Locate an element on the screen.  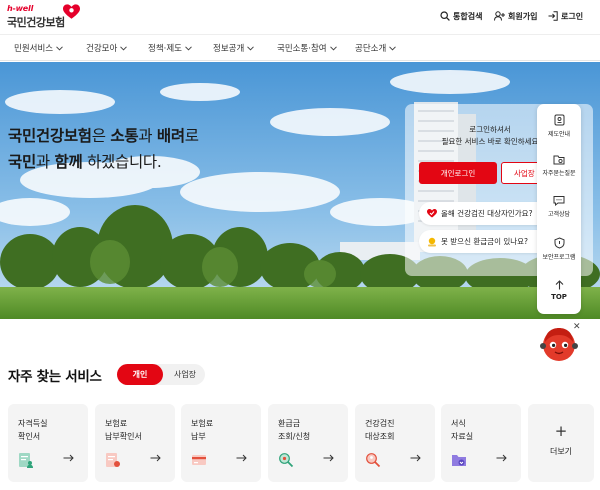
hero-text: 국민 is located at coordinates (22, 162).